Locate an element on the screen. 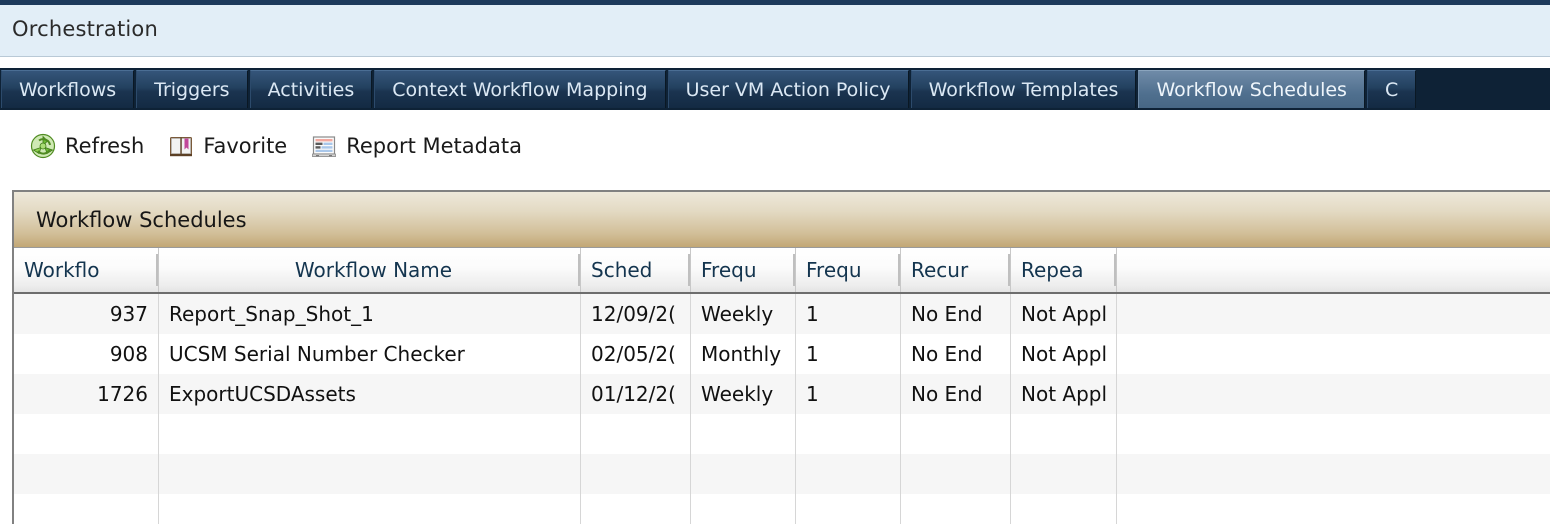 The width and height of the screenshot is (1550, 524). refresh-button: Refresh is located at coordinates (87, 146).